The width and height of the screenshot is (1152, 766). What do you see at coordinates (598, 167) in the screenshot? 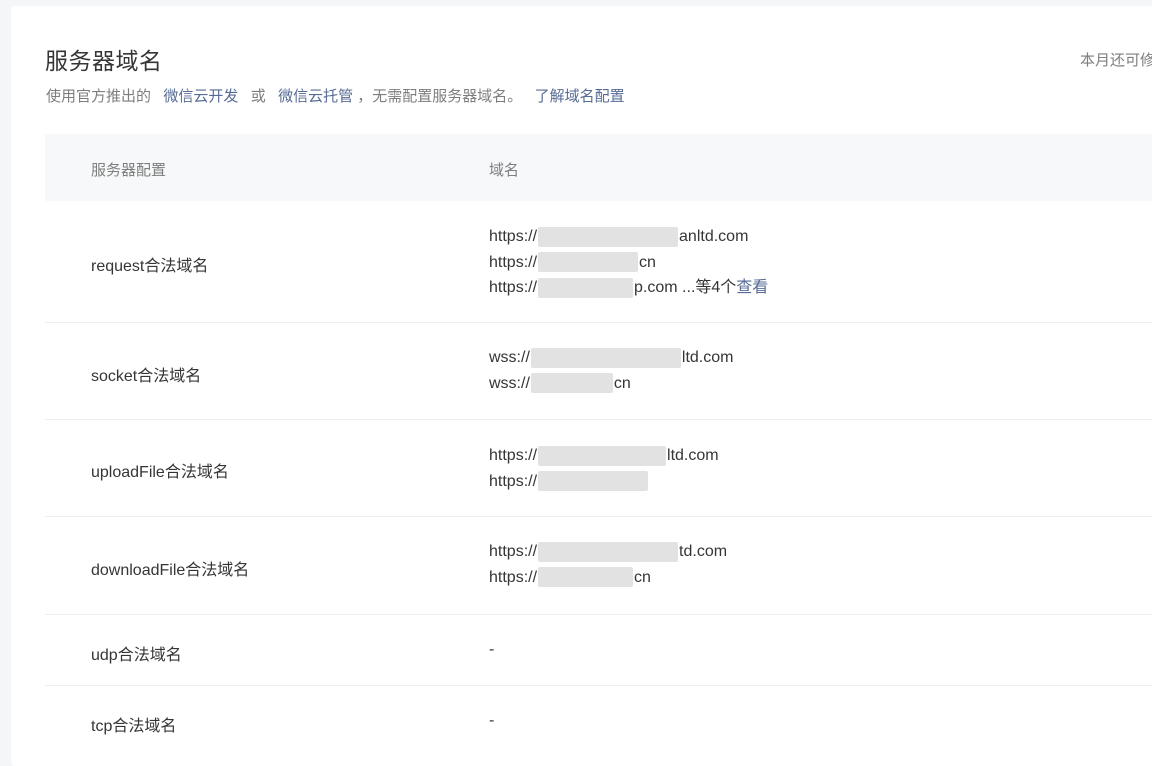
I see `table-header: 服务器配置 域名` at bounding box center [598, 167].